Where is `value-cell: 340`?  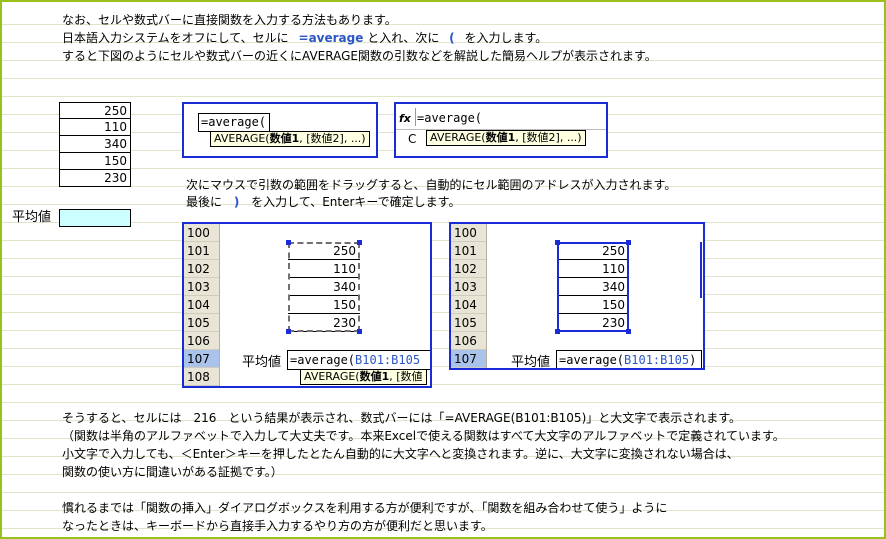
value-cell: 340 is located at coordinates (95, 144).